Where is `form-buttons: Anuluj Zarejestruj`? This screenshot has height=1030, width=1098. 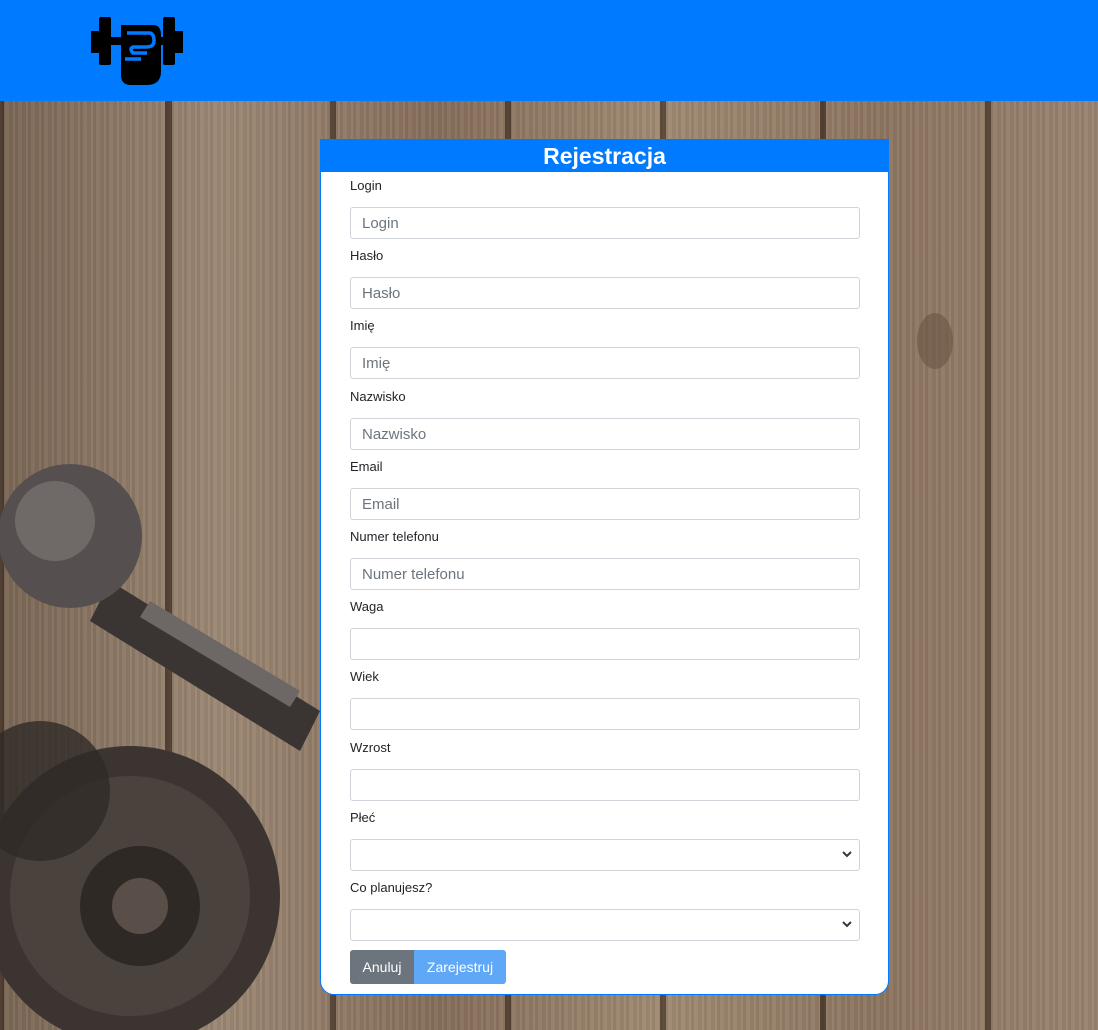 form-buttons: Anuluj Zarejestruj is located at coordinates (428, 967).